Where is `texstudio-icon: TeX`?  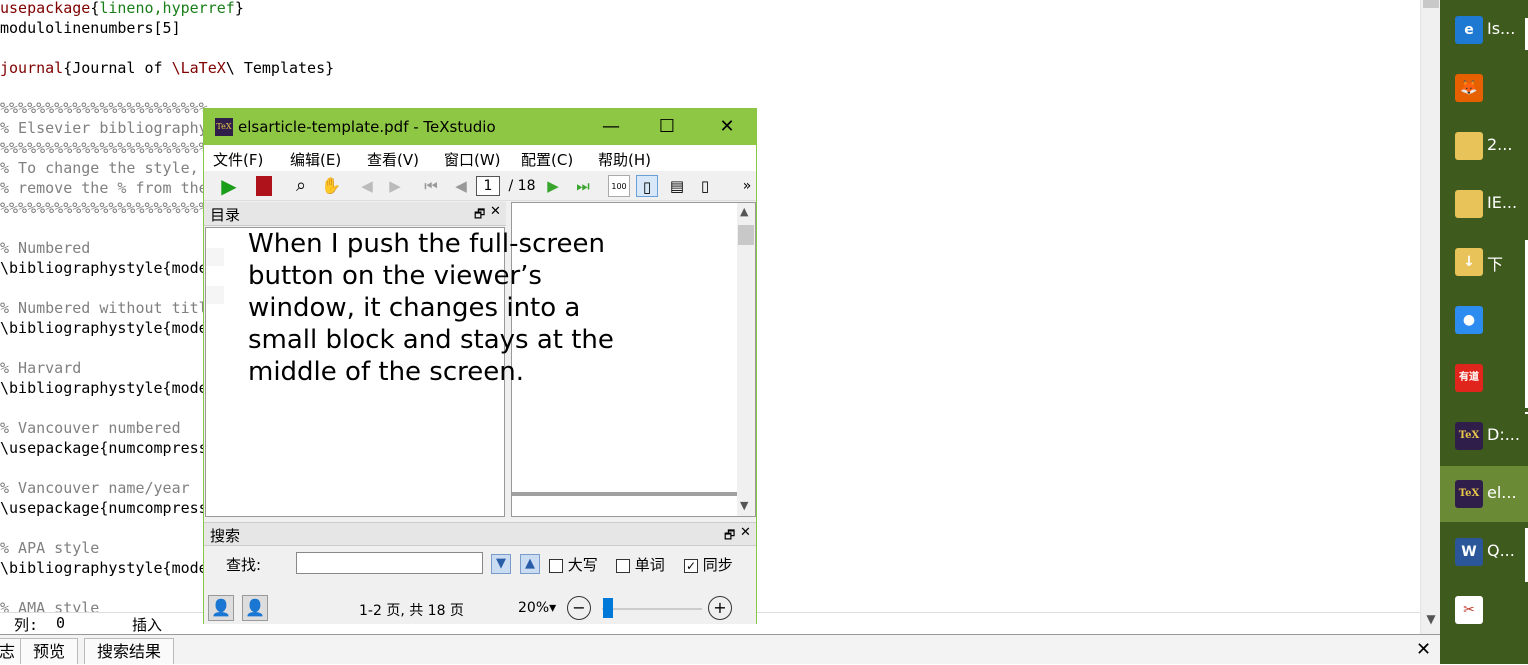
texstudio-icon: TeX is located at coordinates (1469, 494).